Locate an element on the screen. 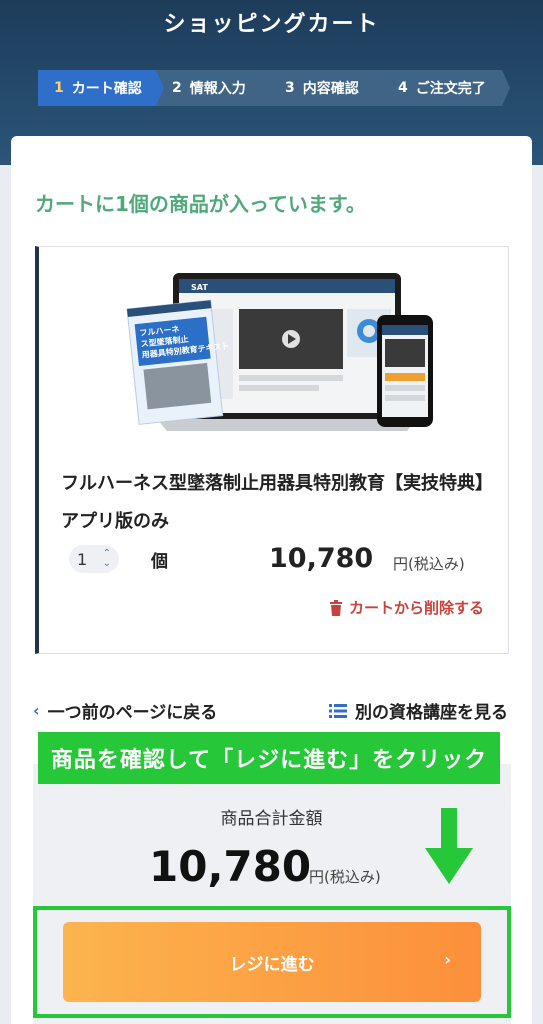  step-info: 2 情報入力 is located at coordinates (220, 88).